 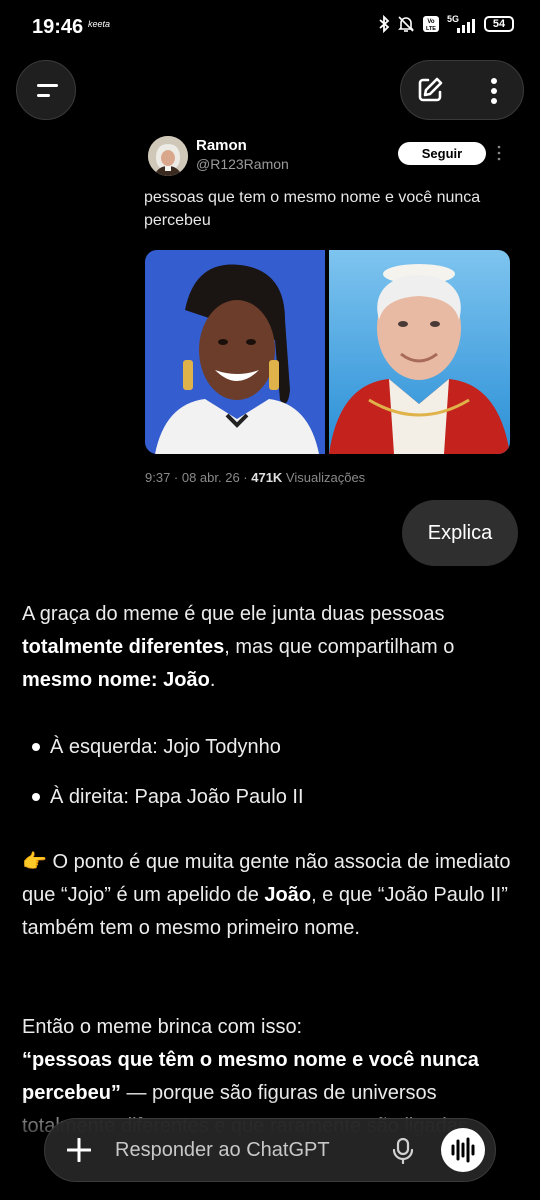 What do you see at coordinates (494, 91) in the screenshot?
I see `more-vertical-icon` at bounding box center [494, 91].